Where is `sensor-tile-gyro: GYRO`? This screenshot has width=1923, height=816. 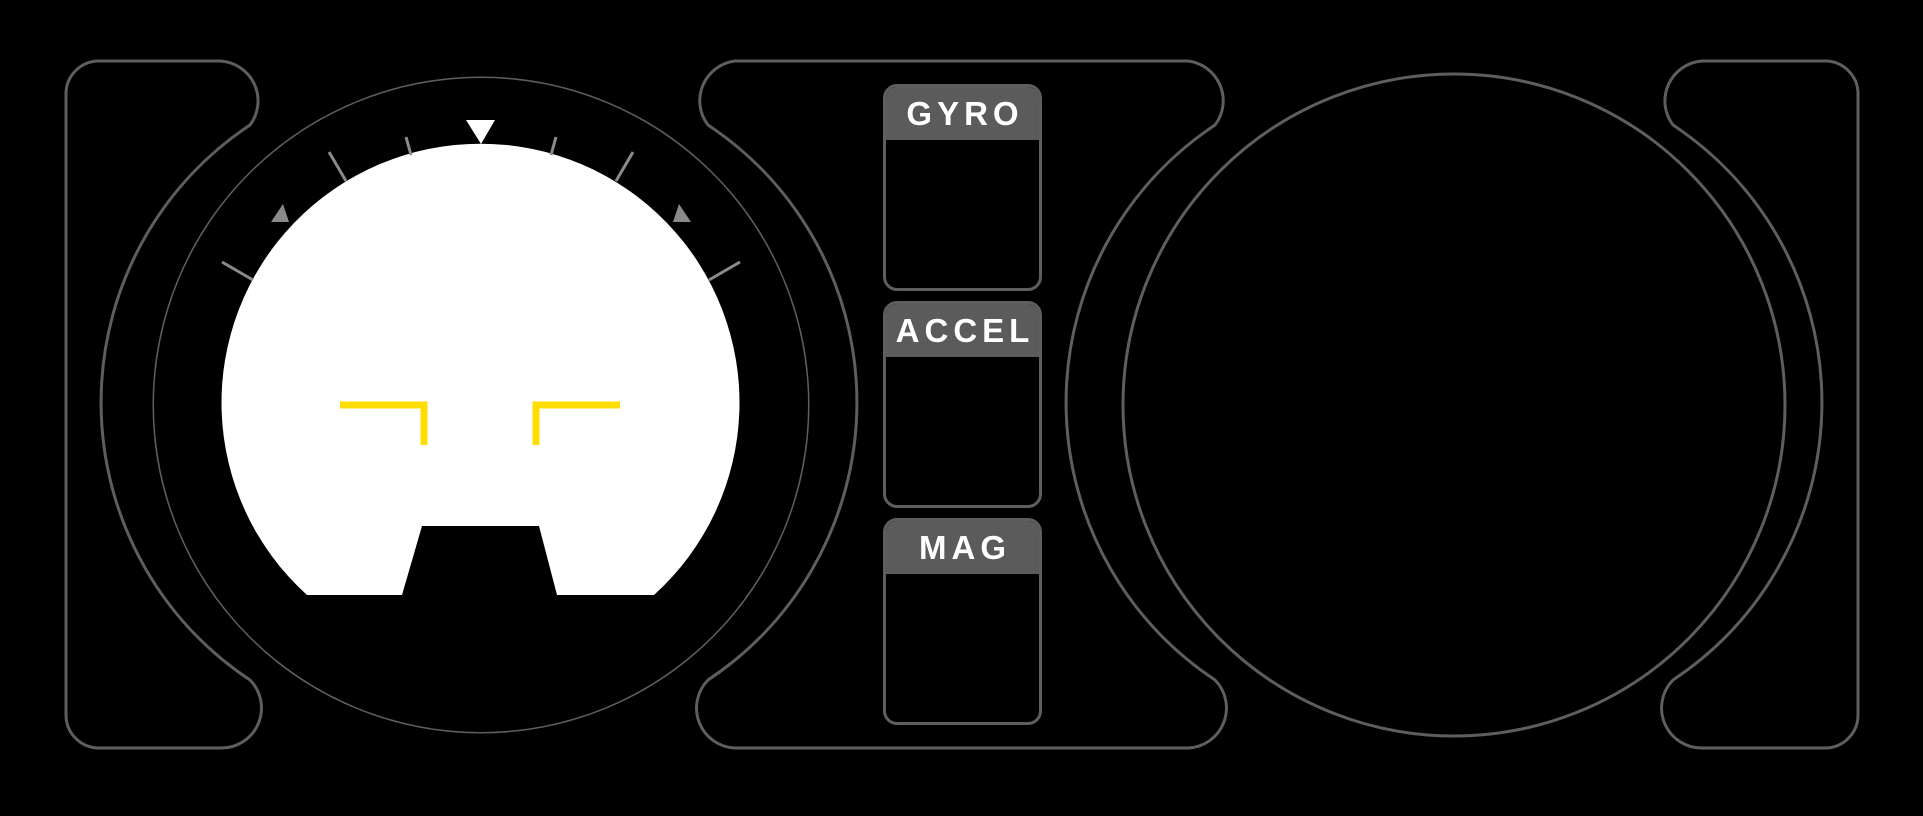 sensor-tile-gyro: GYRO is located at coordinates (962, 187).